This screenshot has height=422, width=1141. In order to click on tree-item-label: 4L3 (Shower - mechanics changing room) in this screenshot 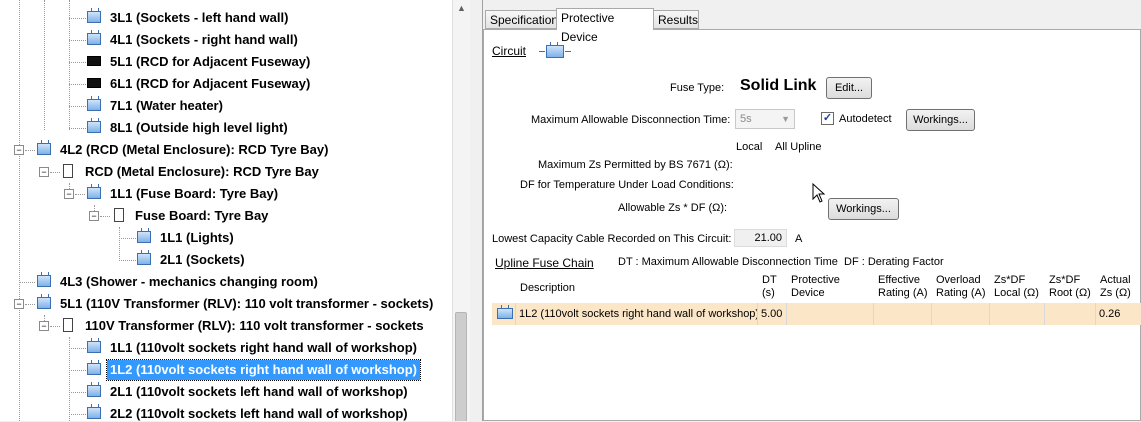, I will do `click(189, 281)`.